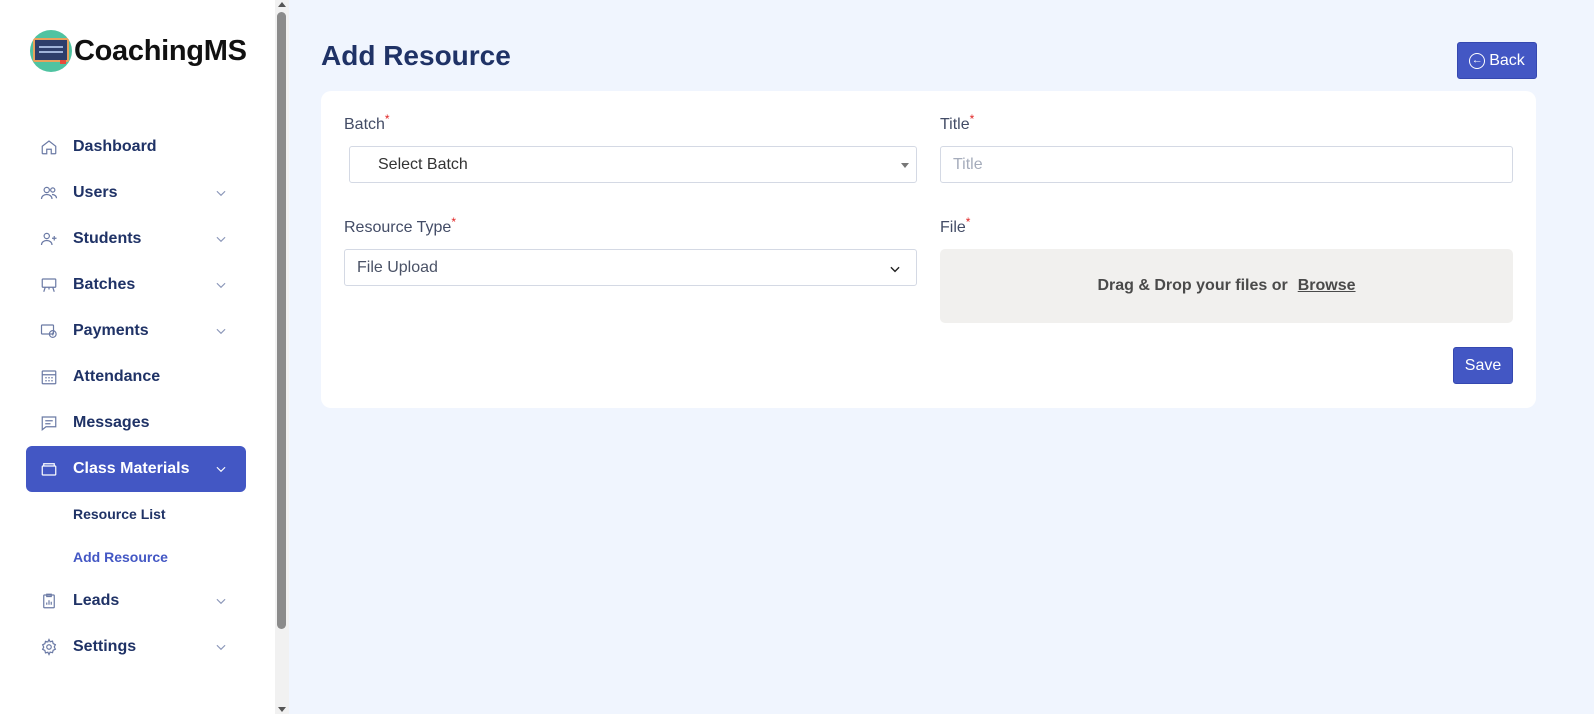  What do you see at coordinates (51, 51) in the screenshot?
I see `logo-icon` at bounding box center [51, 51].